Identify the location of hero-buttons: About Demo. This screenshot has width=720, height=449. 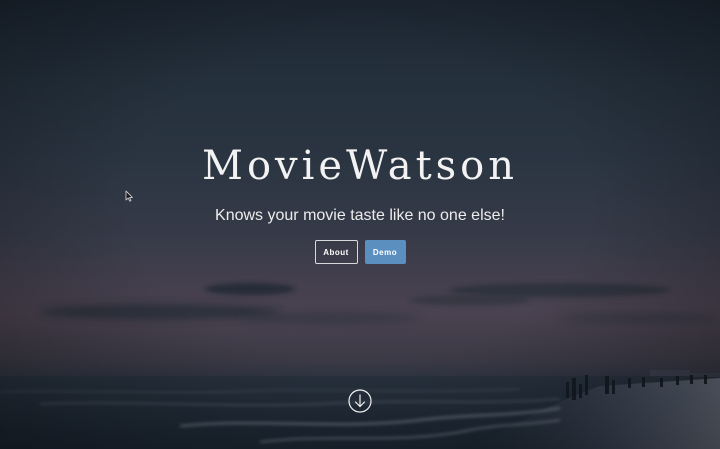
(360, 252).